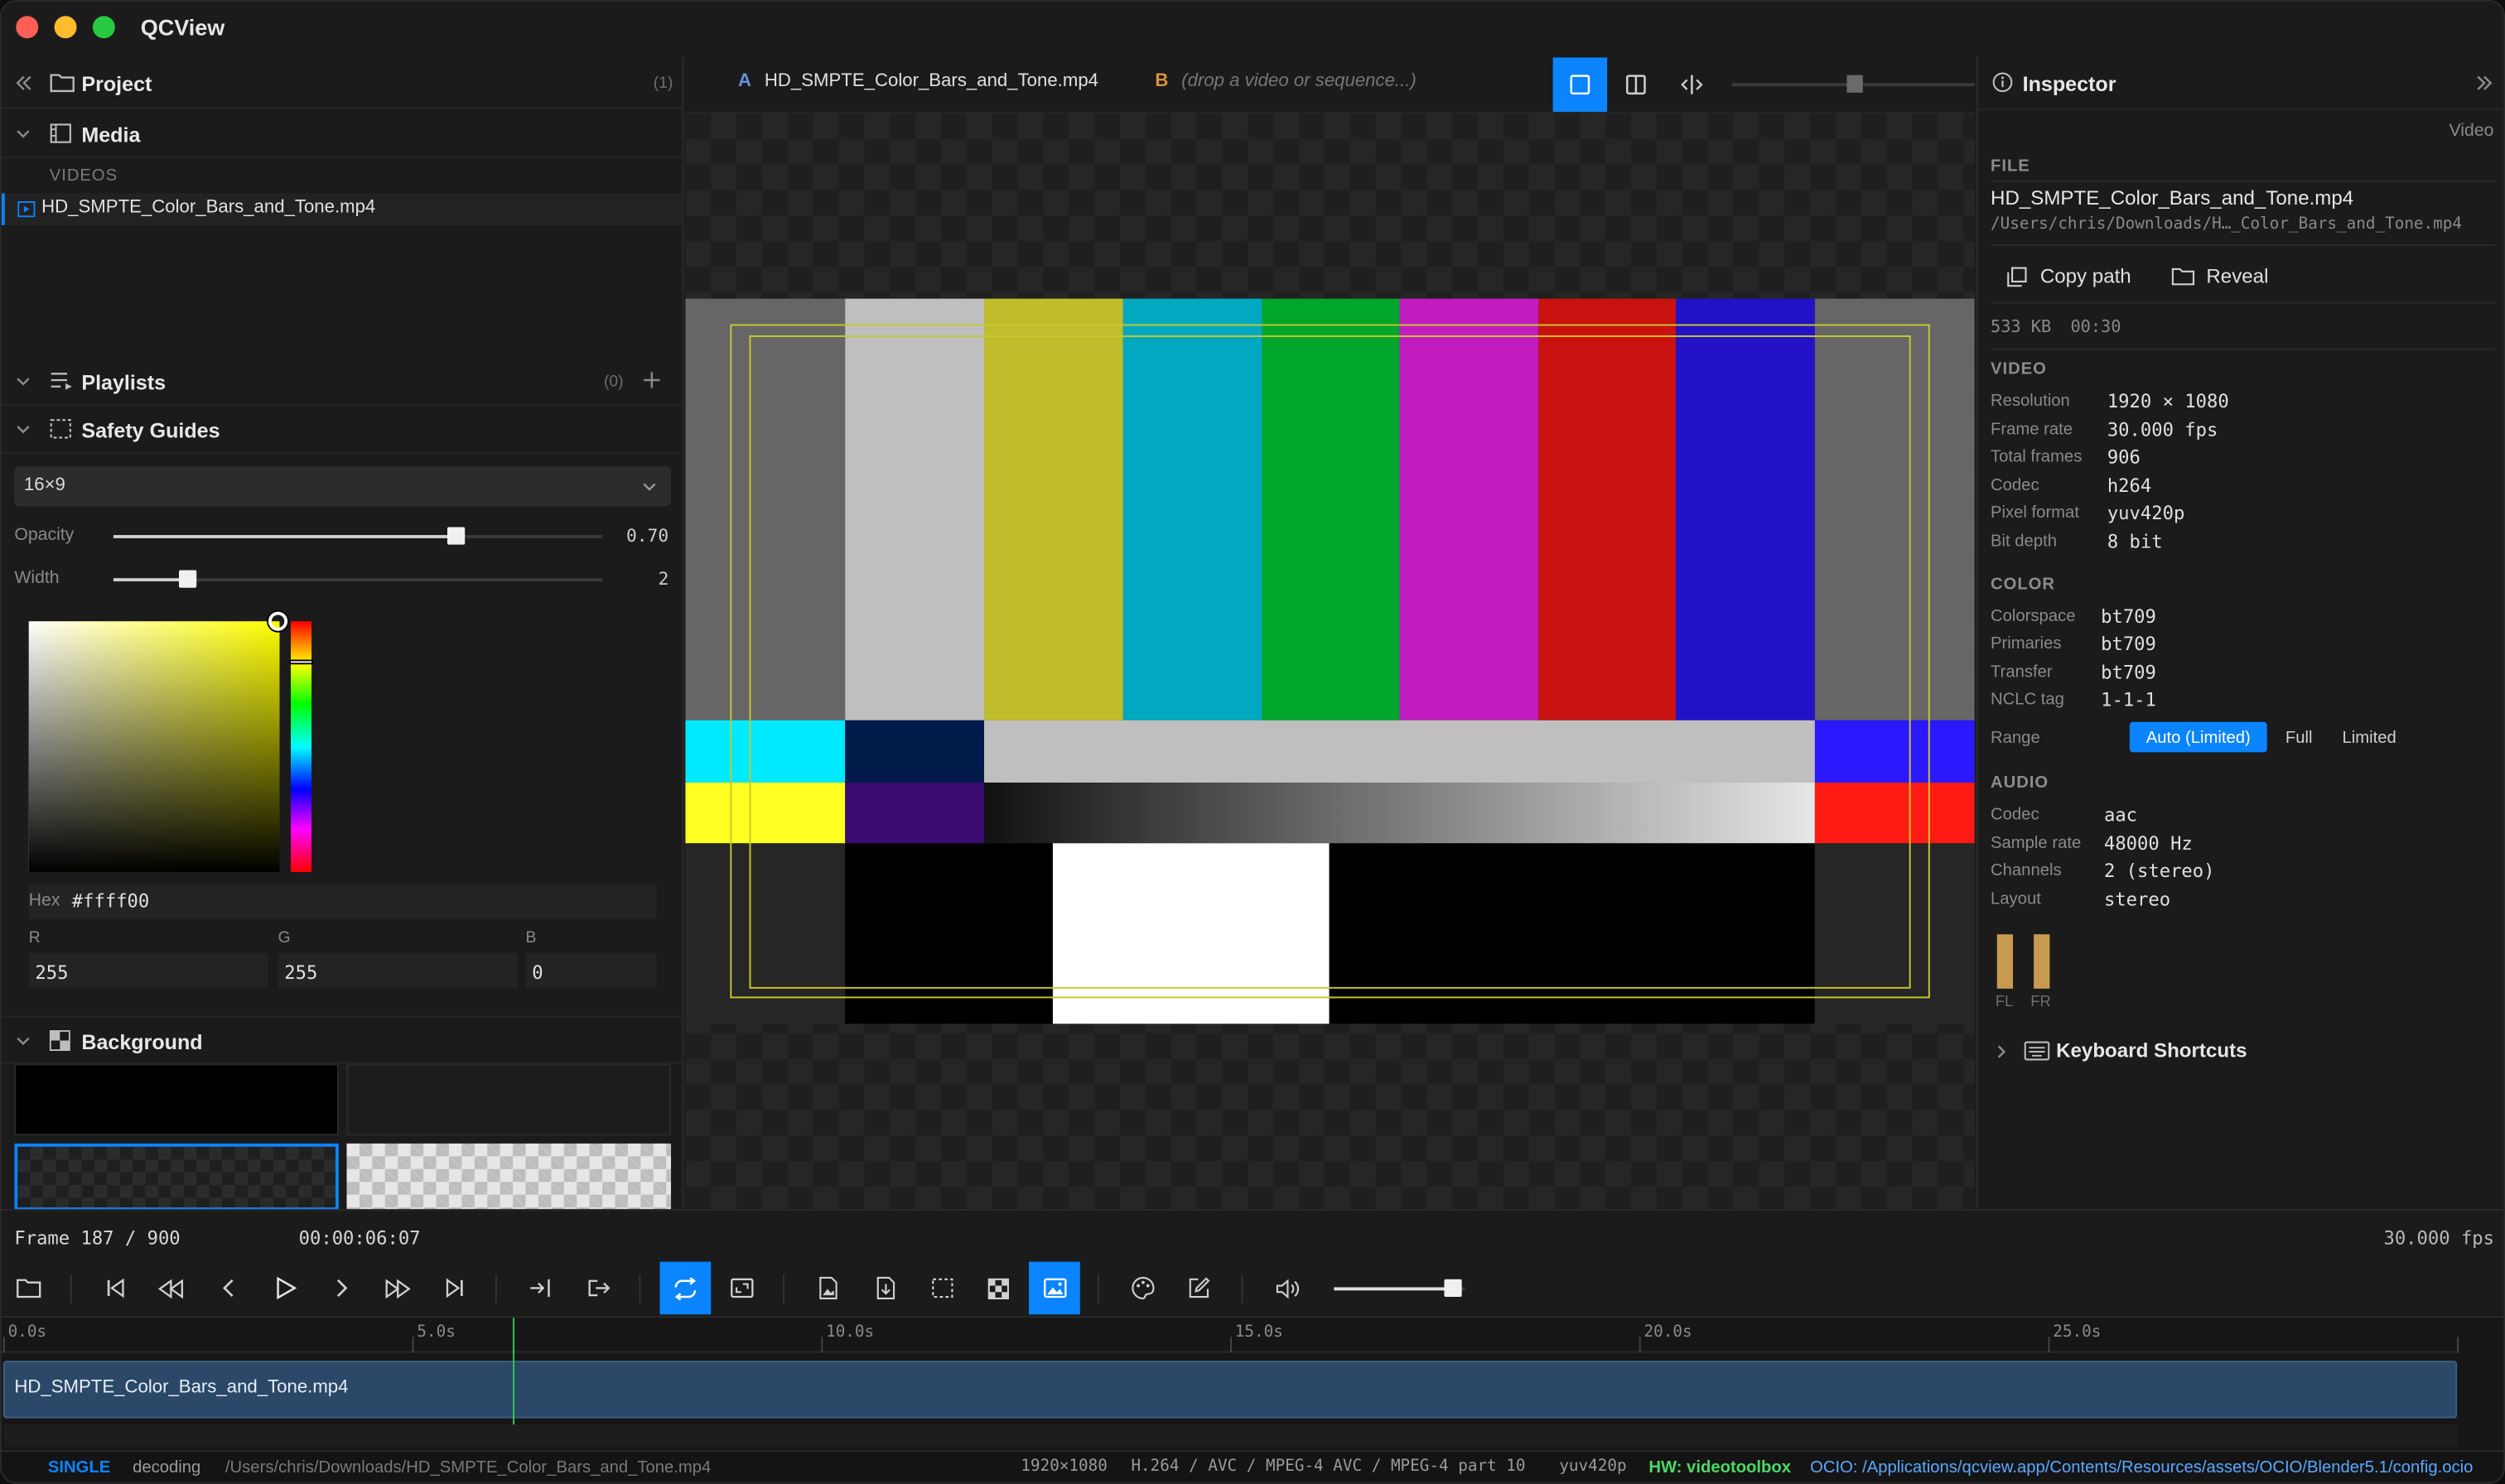 The image size is (2505, 1484). What do you see at coordinates (110, 901) in the screenshot?
I see `hex-value: #ffff00` at bounding box center [110, 901].